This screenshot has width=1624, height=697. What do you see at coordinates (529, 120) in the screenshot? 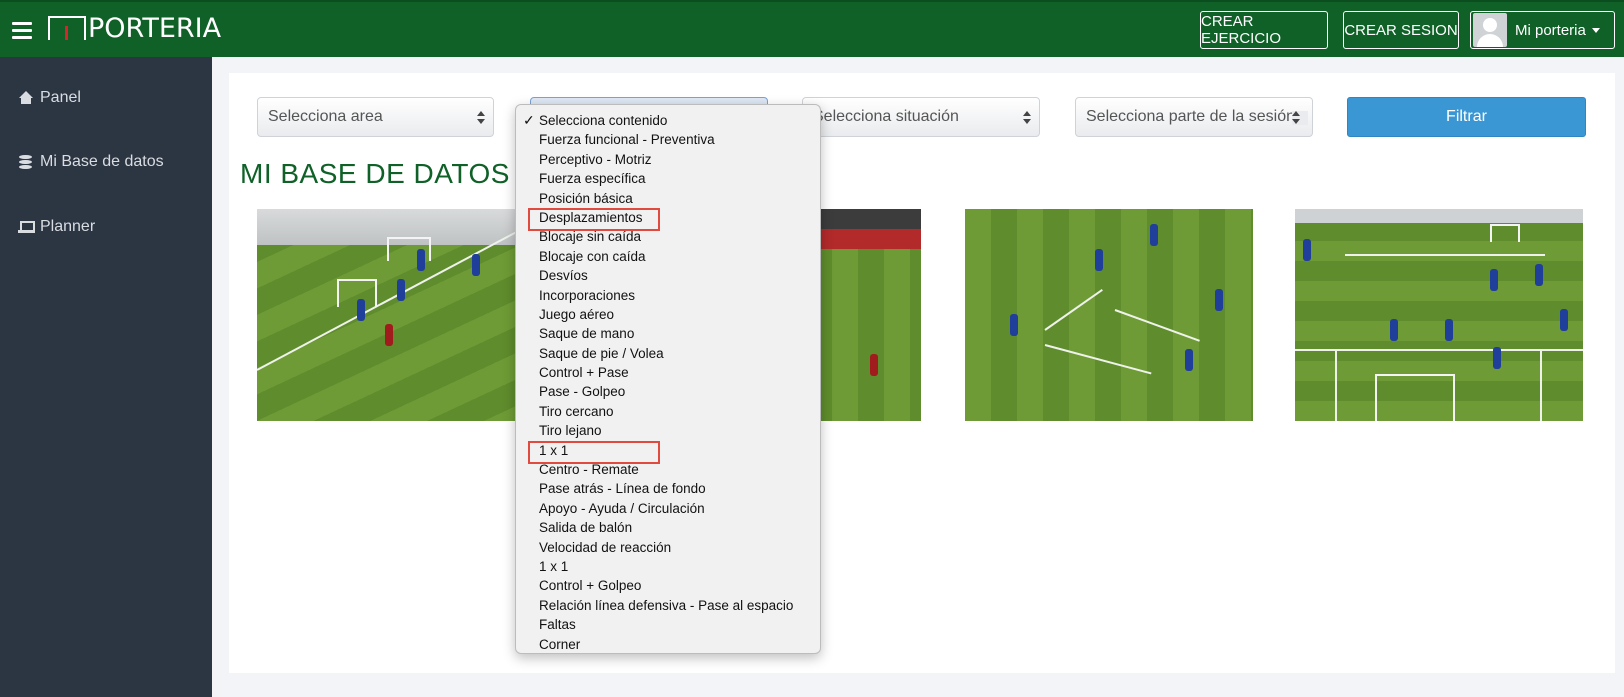
I see `checkmark-icon: ✓` at bounding box center [529, 120].